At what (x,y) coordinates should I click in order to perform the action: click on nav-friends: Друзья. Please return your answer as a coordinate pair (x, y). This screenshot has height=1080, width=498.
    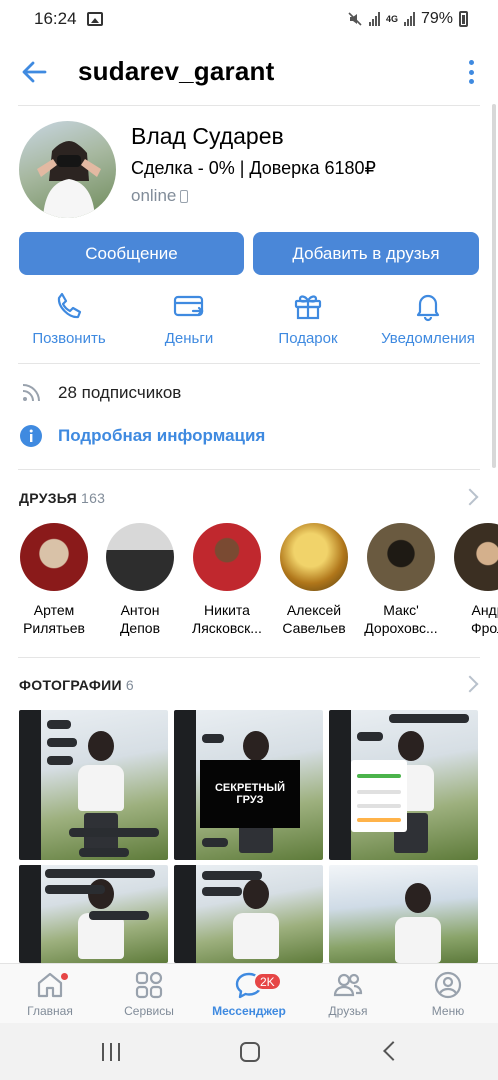
    Looking at the image, I should click on (348, 994).